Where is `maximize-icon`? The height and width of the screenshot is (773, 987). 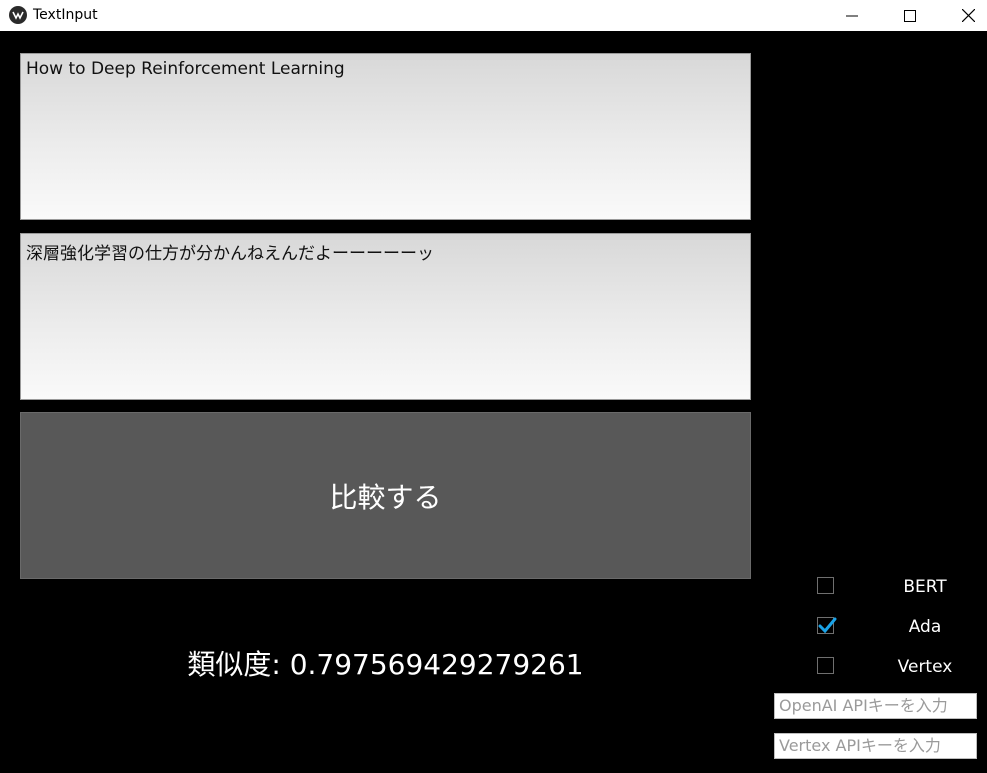
maximize-icon is located at coordinates (910, 15).